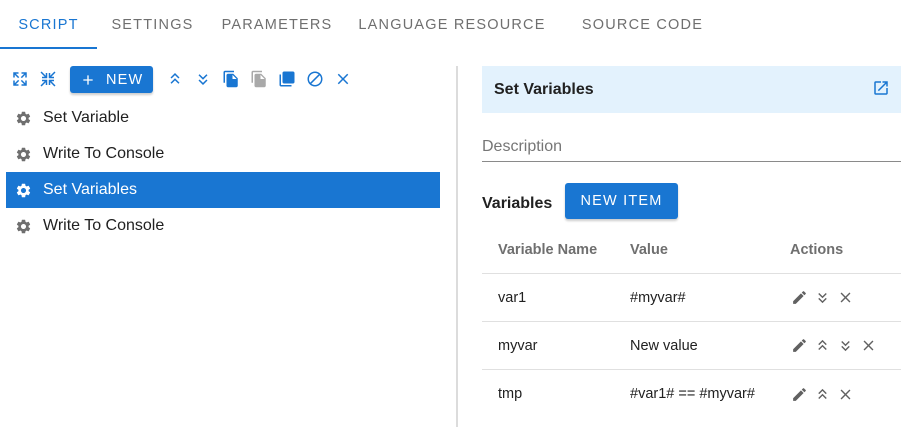  I want to click on variable-value-cell: #myvar#, so click(658, 297).